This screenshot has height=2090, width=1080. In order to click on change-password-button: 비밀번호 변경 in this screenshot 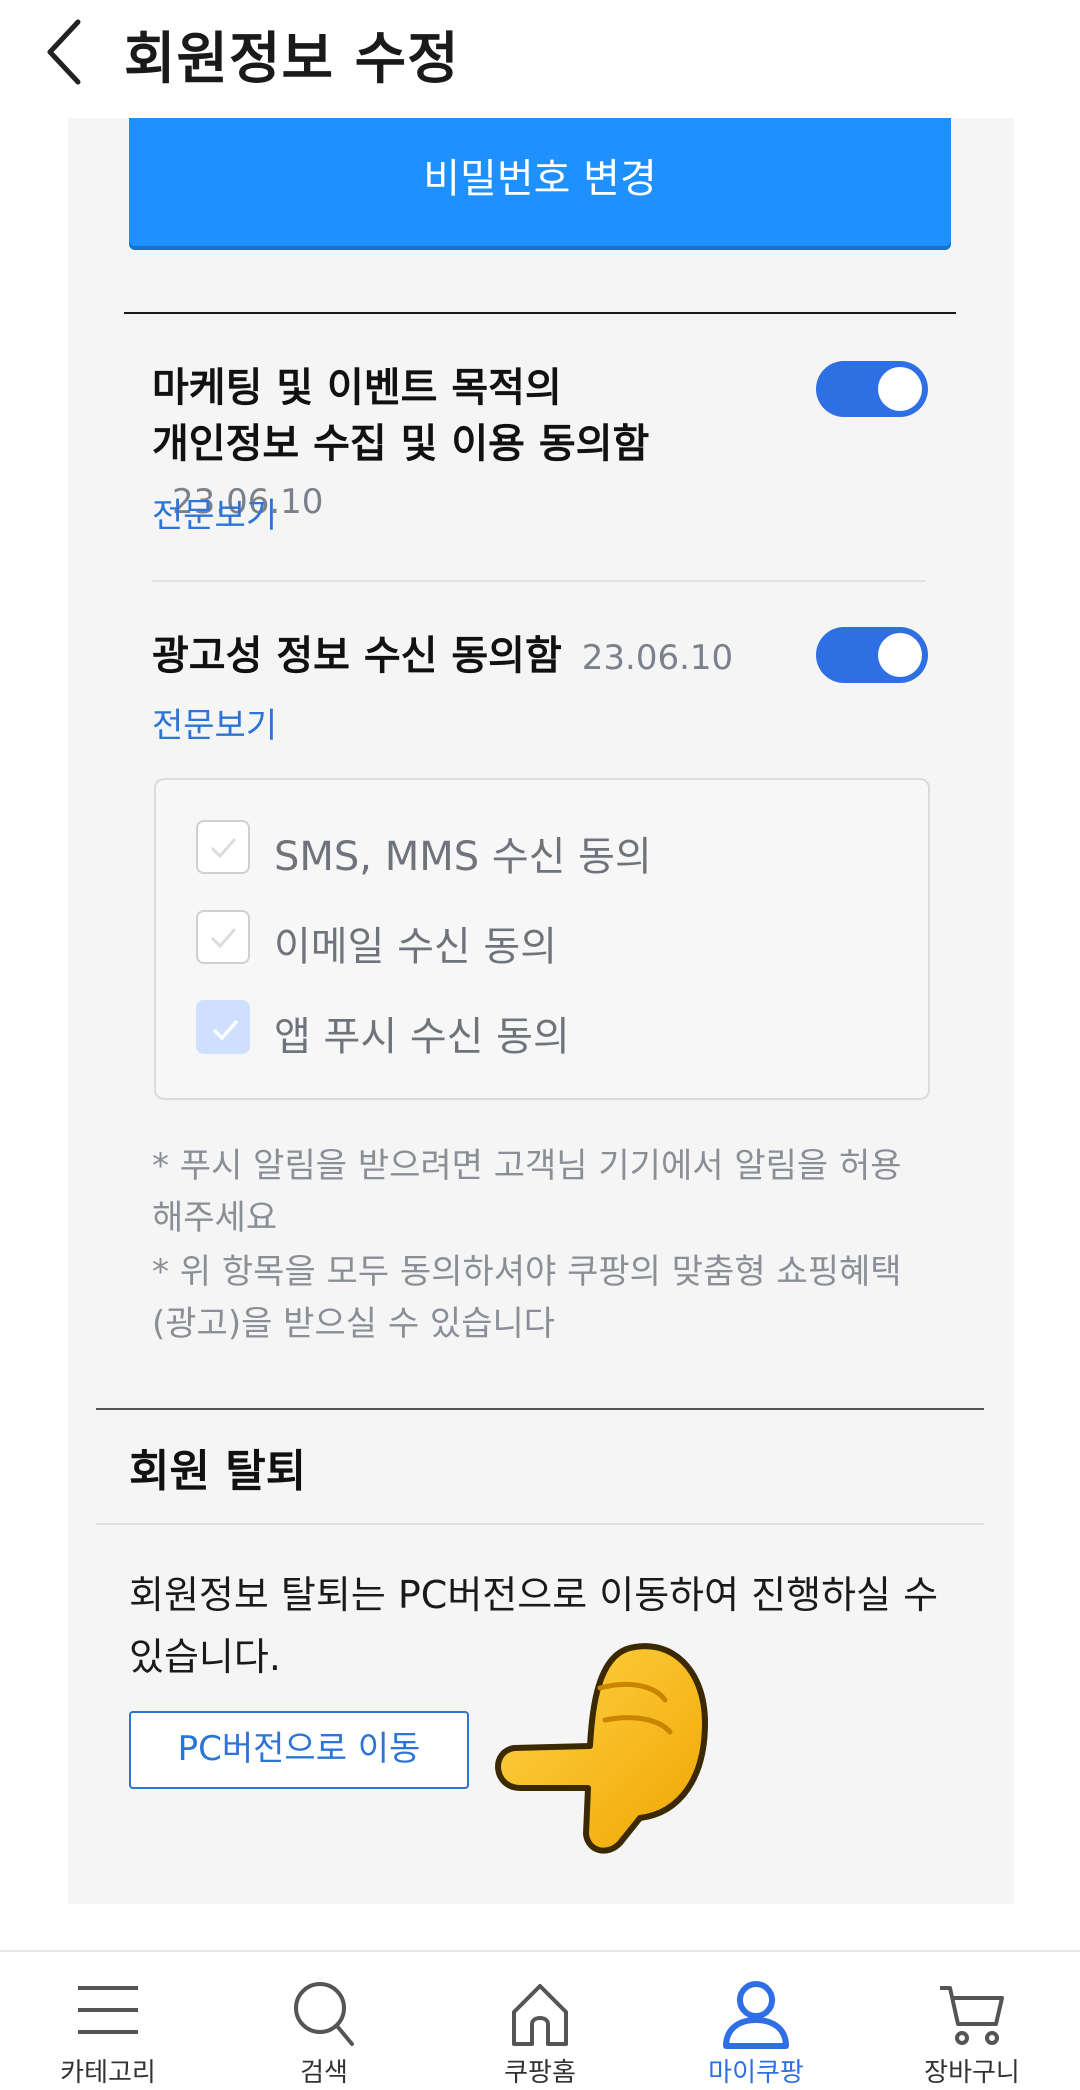, I will do `click(540, 182)`.